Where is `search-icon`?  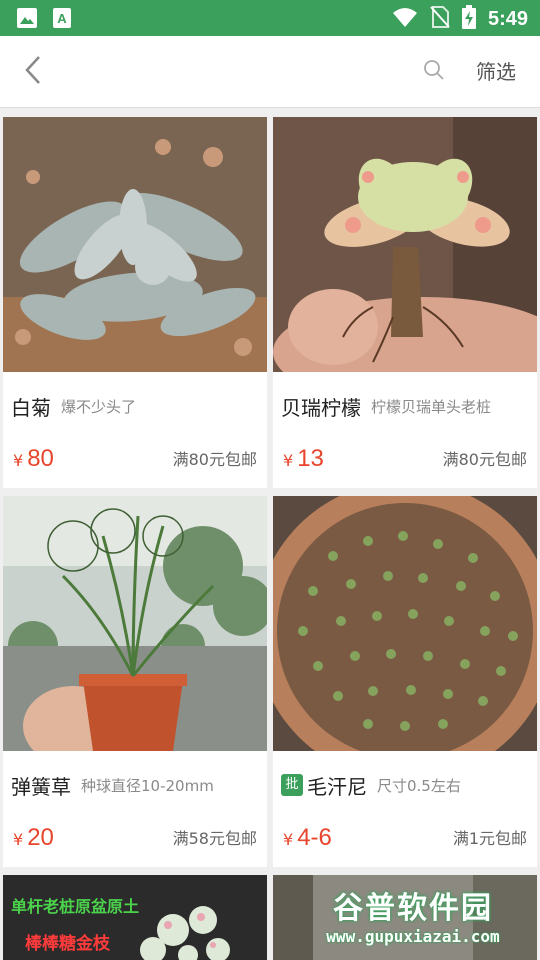
search-icon is located at coordinates (434, 72).